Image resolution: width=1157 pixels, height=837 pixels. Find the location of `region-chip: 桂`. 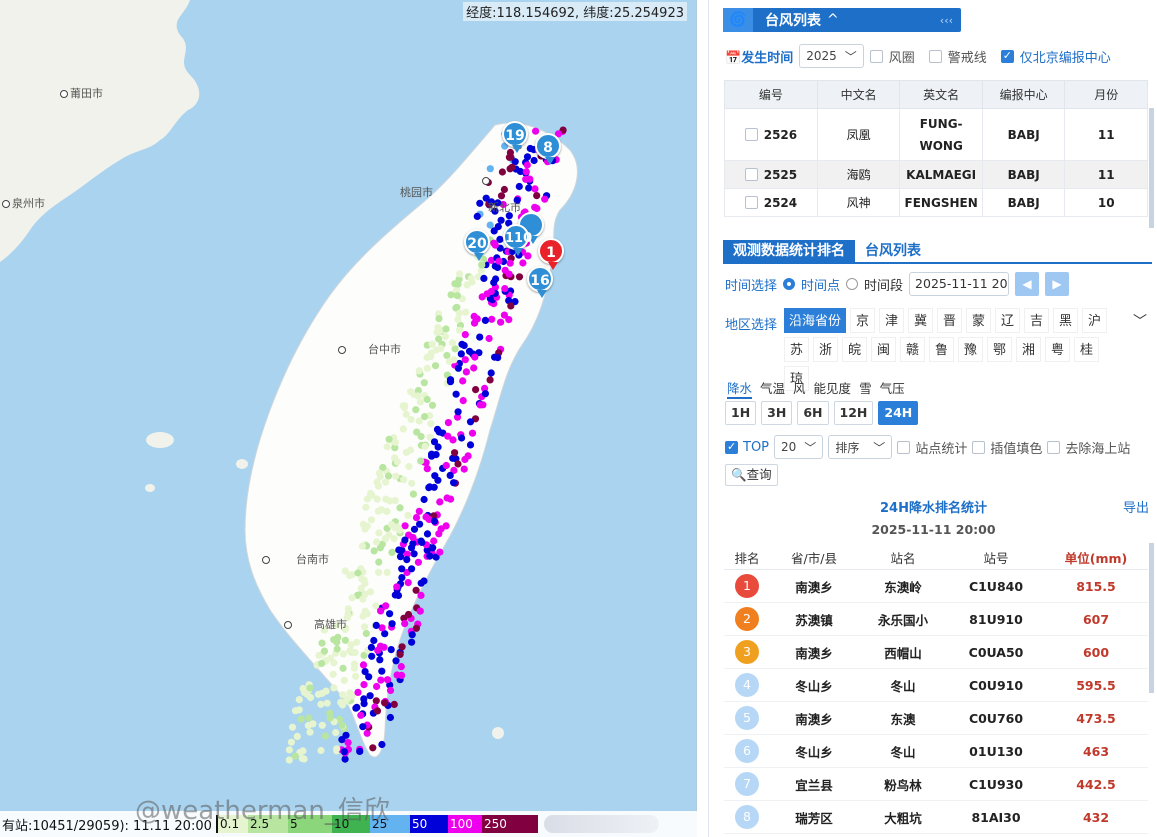

region-chip: 桂 is located at coordinates (1086, 349).